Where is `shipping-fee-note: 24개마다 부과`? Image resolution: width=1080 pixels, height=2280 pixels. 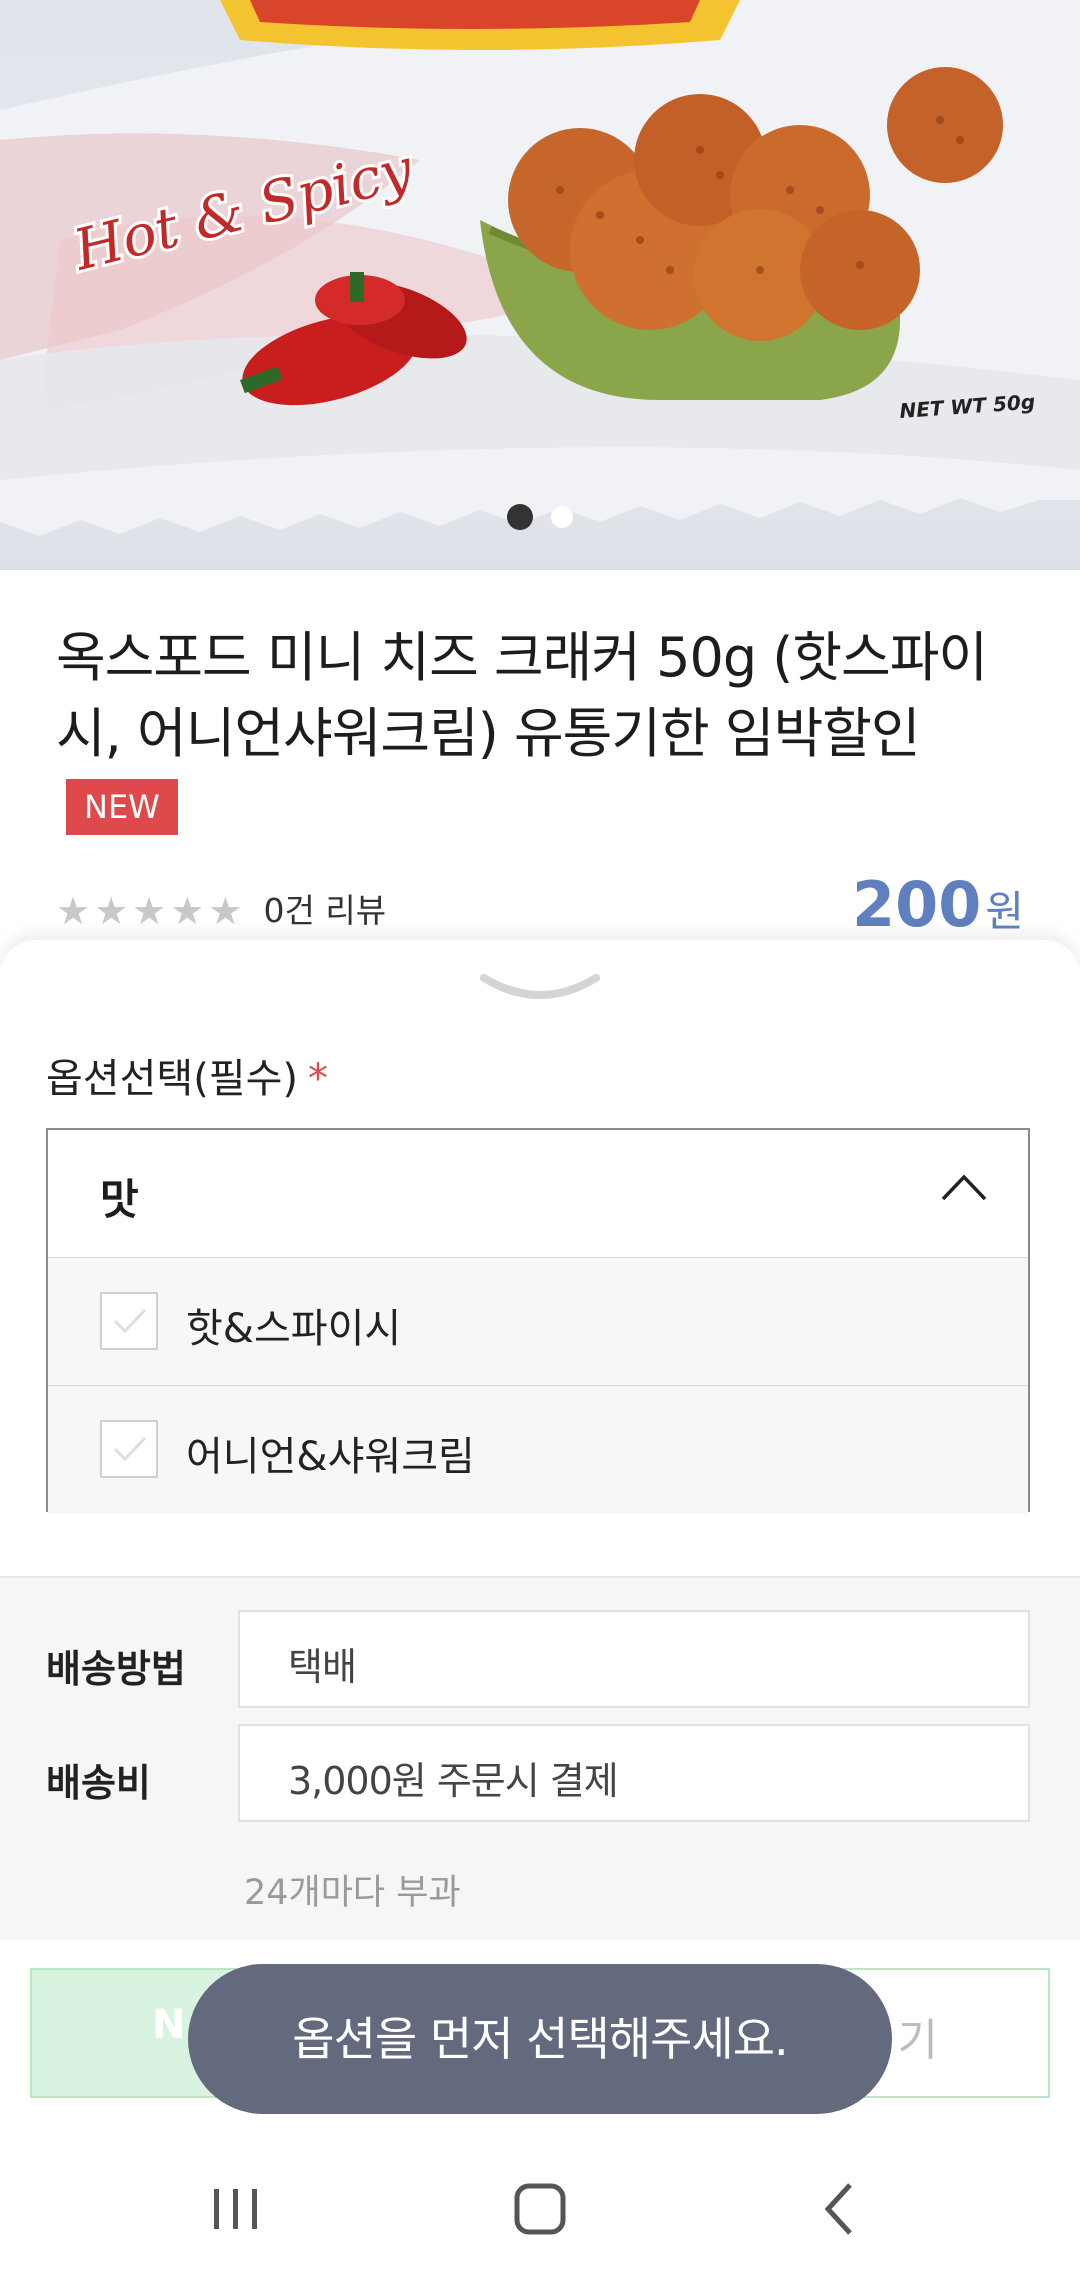 shipping-fee-note: 24개마다 부과 is located at coordinates (352, 1893).